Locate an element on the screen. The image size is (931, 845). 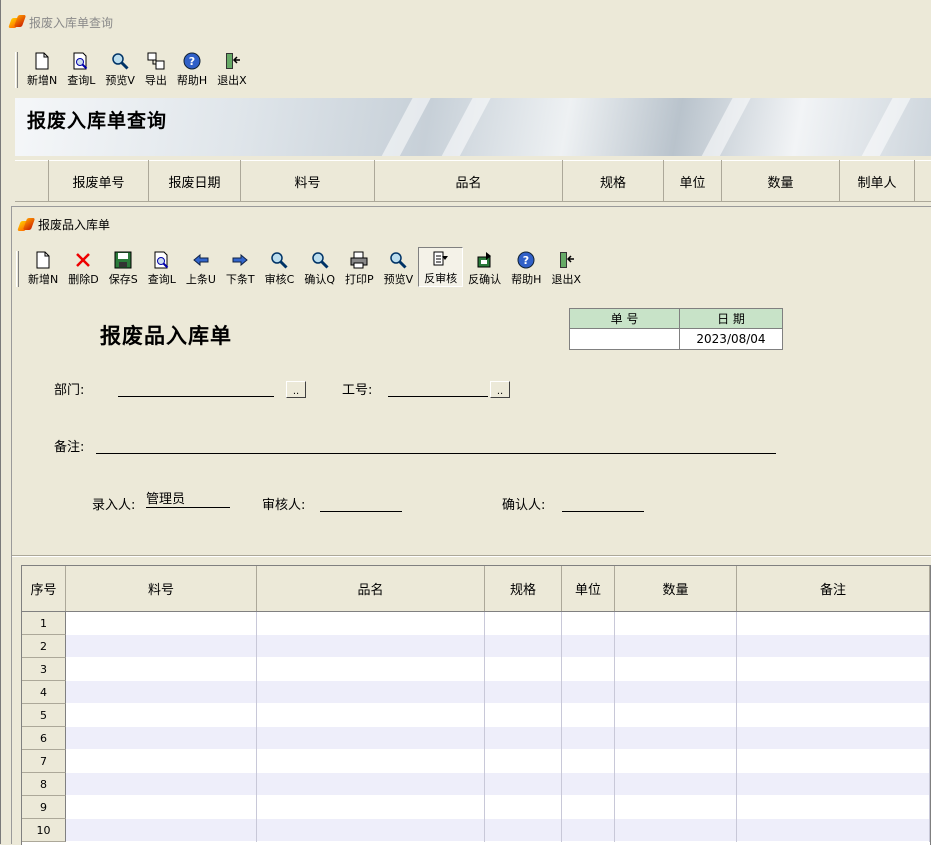
table-row: 10 is located at coordinates (476, 830).